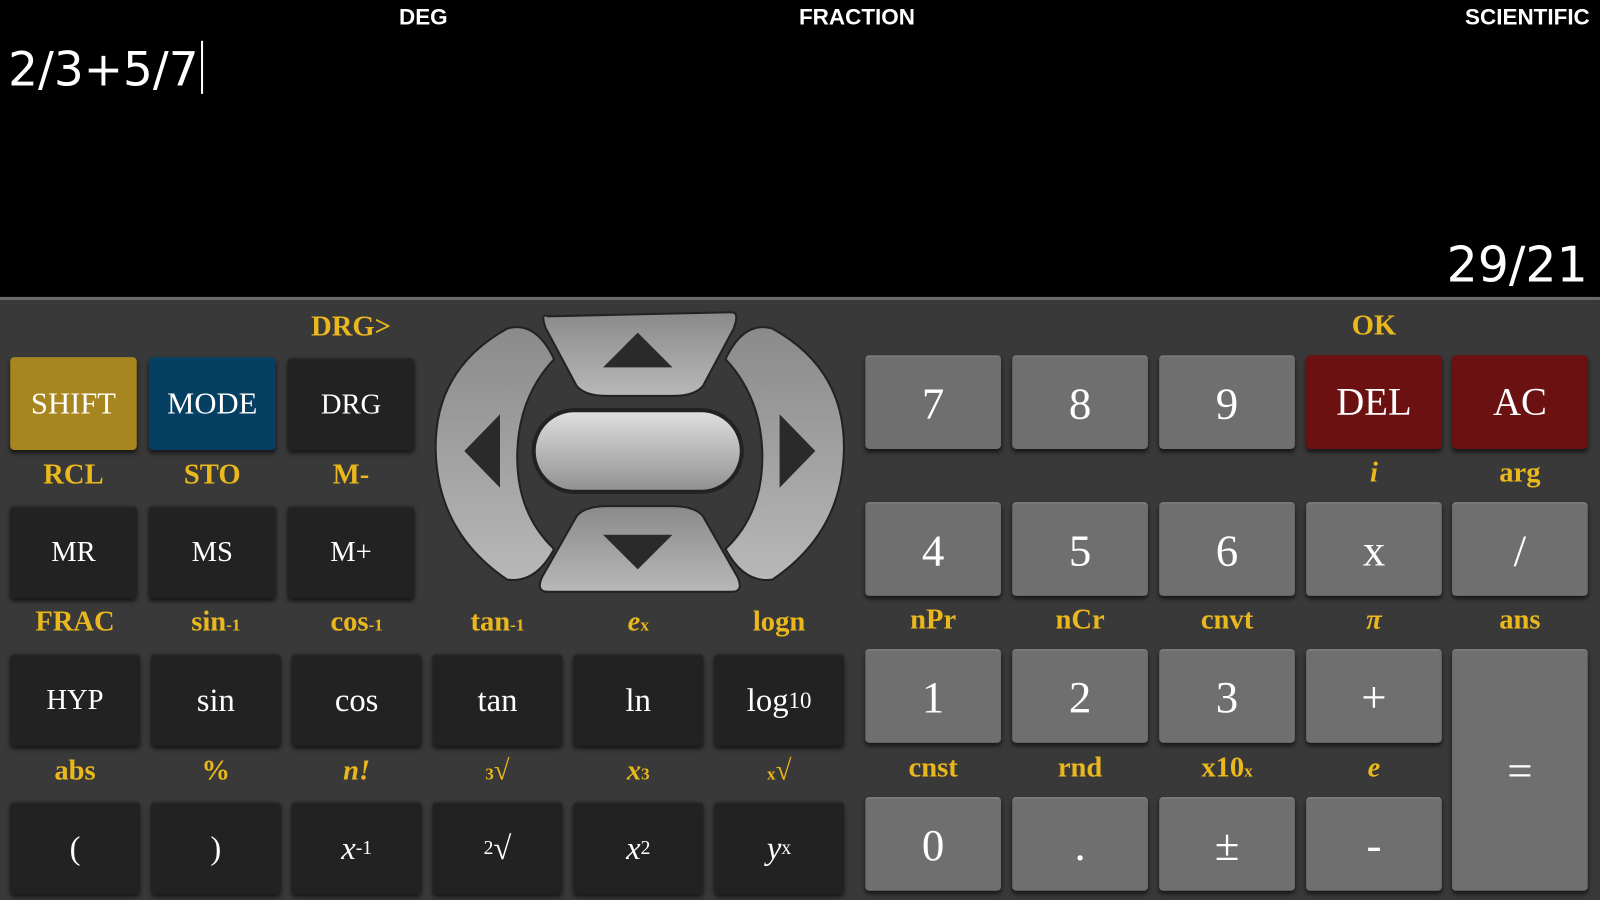 The image size is (1600, 900). What do you see at coordinates (497, 771) in the screenshot?
I see `secondary-label-sqrt: 3√` at bounding box center [497, 771].